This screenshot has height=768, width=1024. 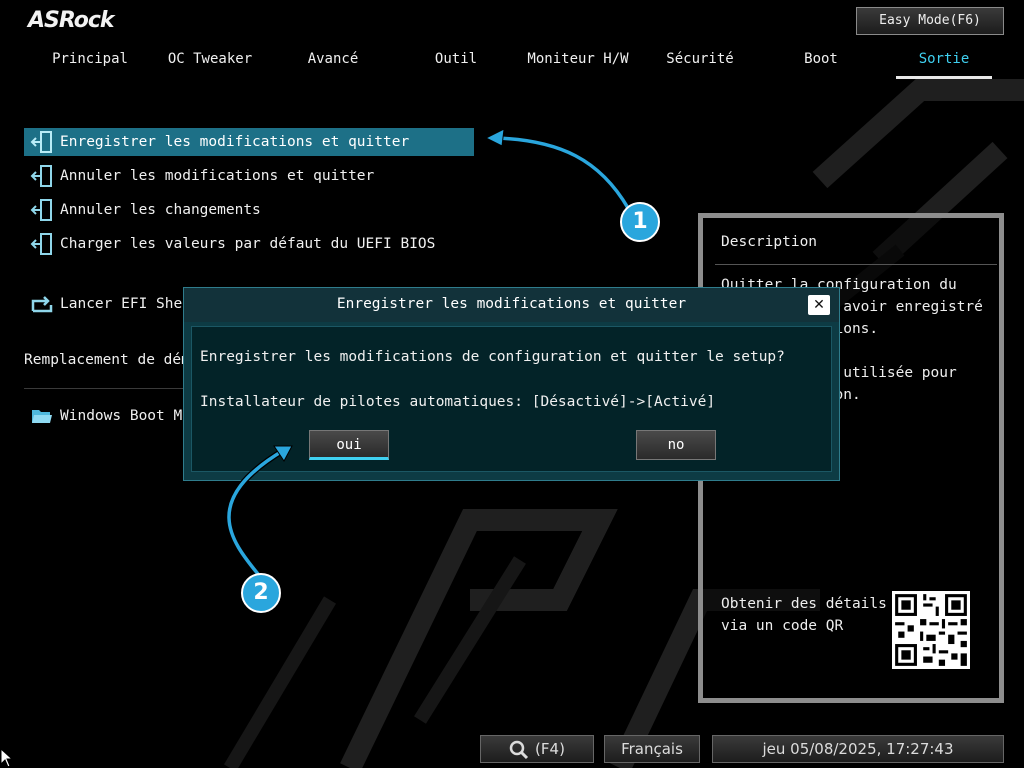 What do you see at coordinates (944, 62) in the screenshot?
I see `tab-sortie: Sortie` at bounding box center [944, 62].